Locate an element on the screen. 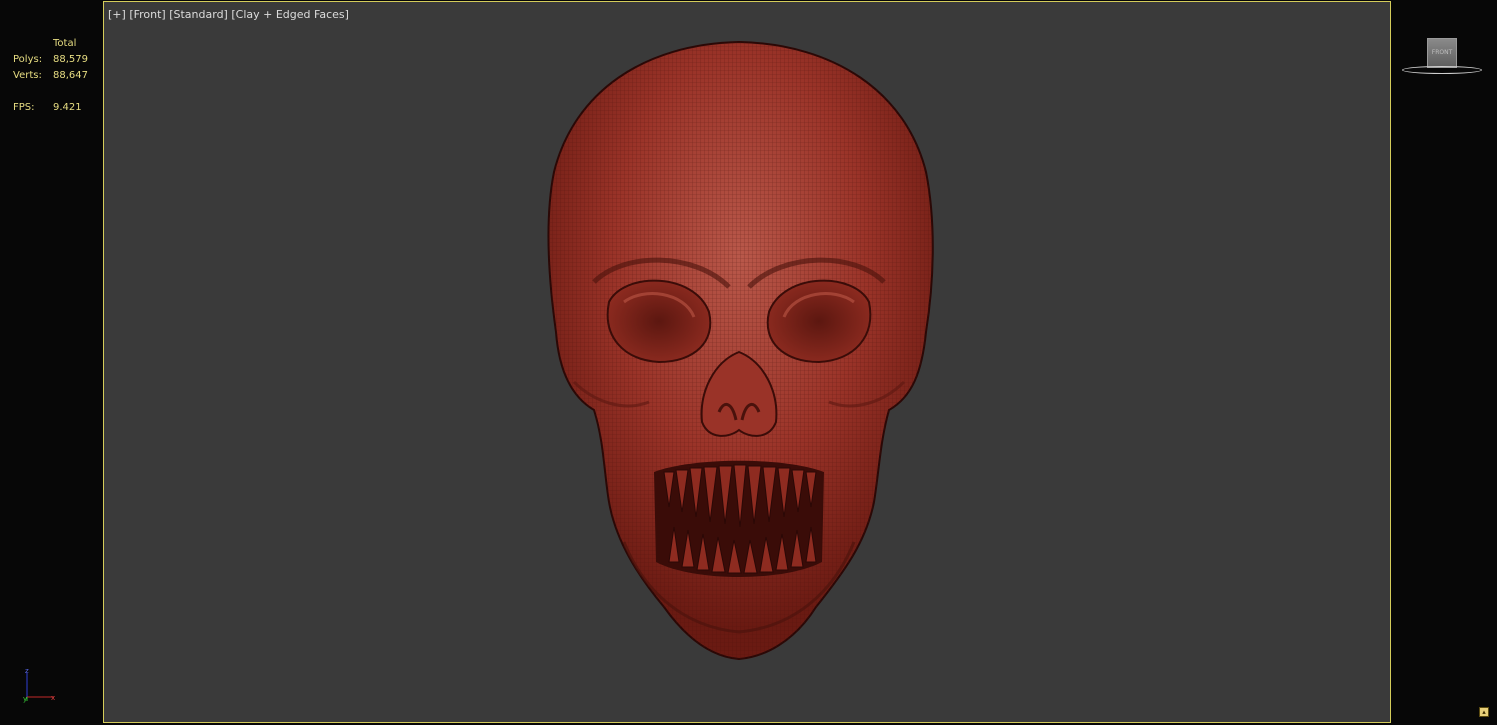  viewport-camera-menu: [Standard] is located at coordinates (198, 14).